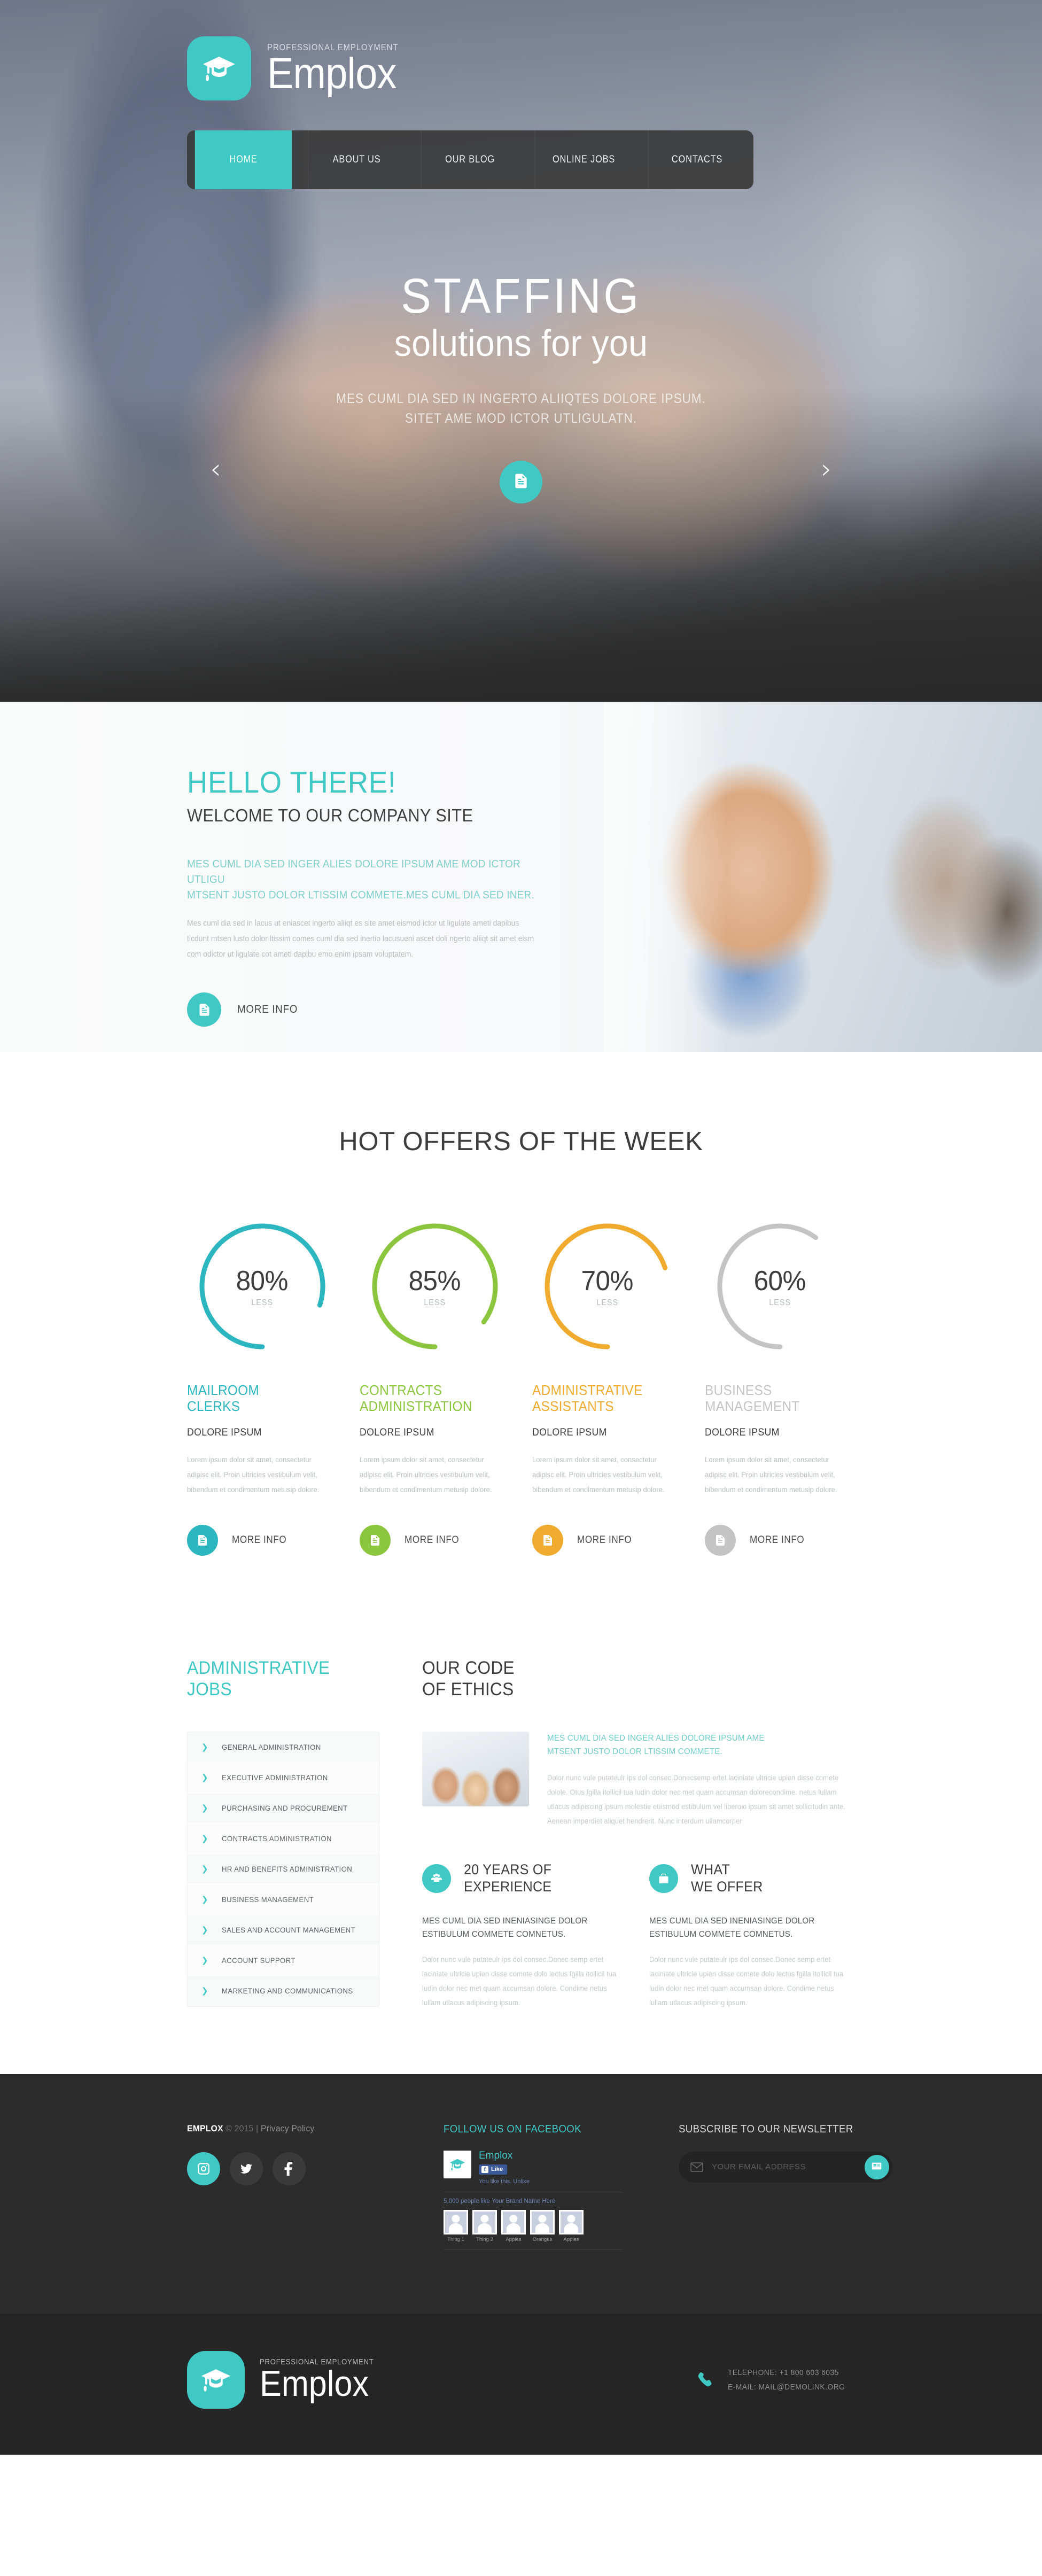  What do you see at coordinates (696, 159) in the screenshot?
I see `nav-item-contacts: CONTACTS` at bounding box center [696, 159].